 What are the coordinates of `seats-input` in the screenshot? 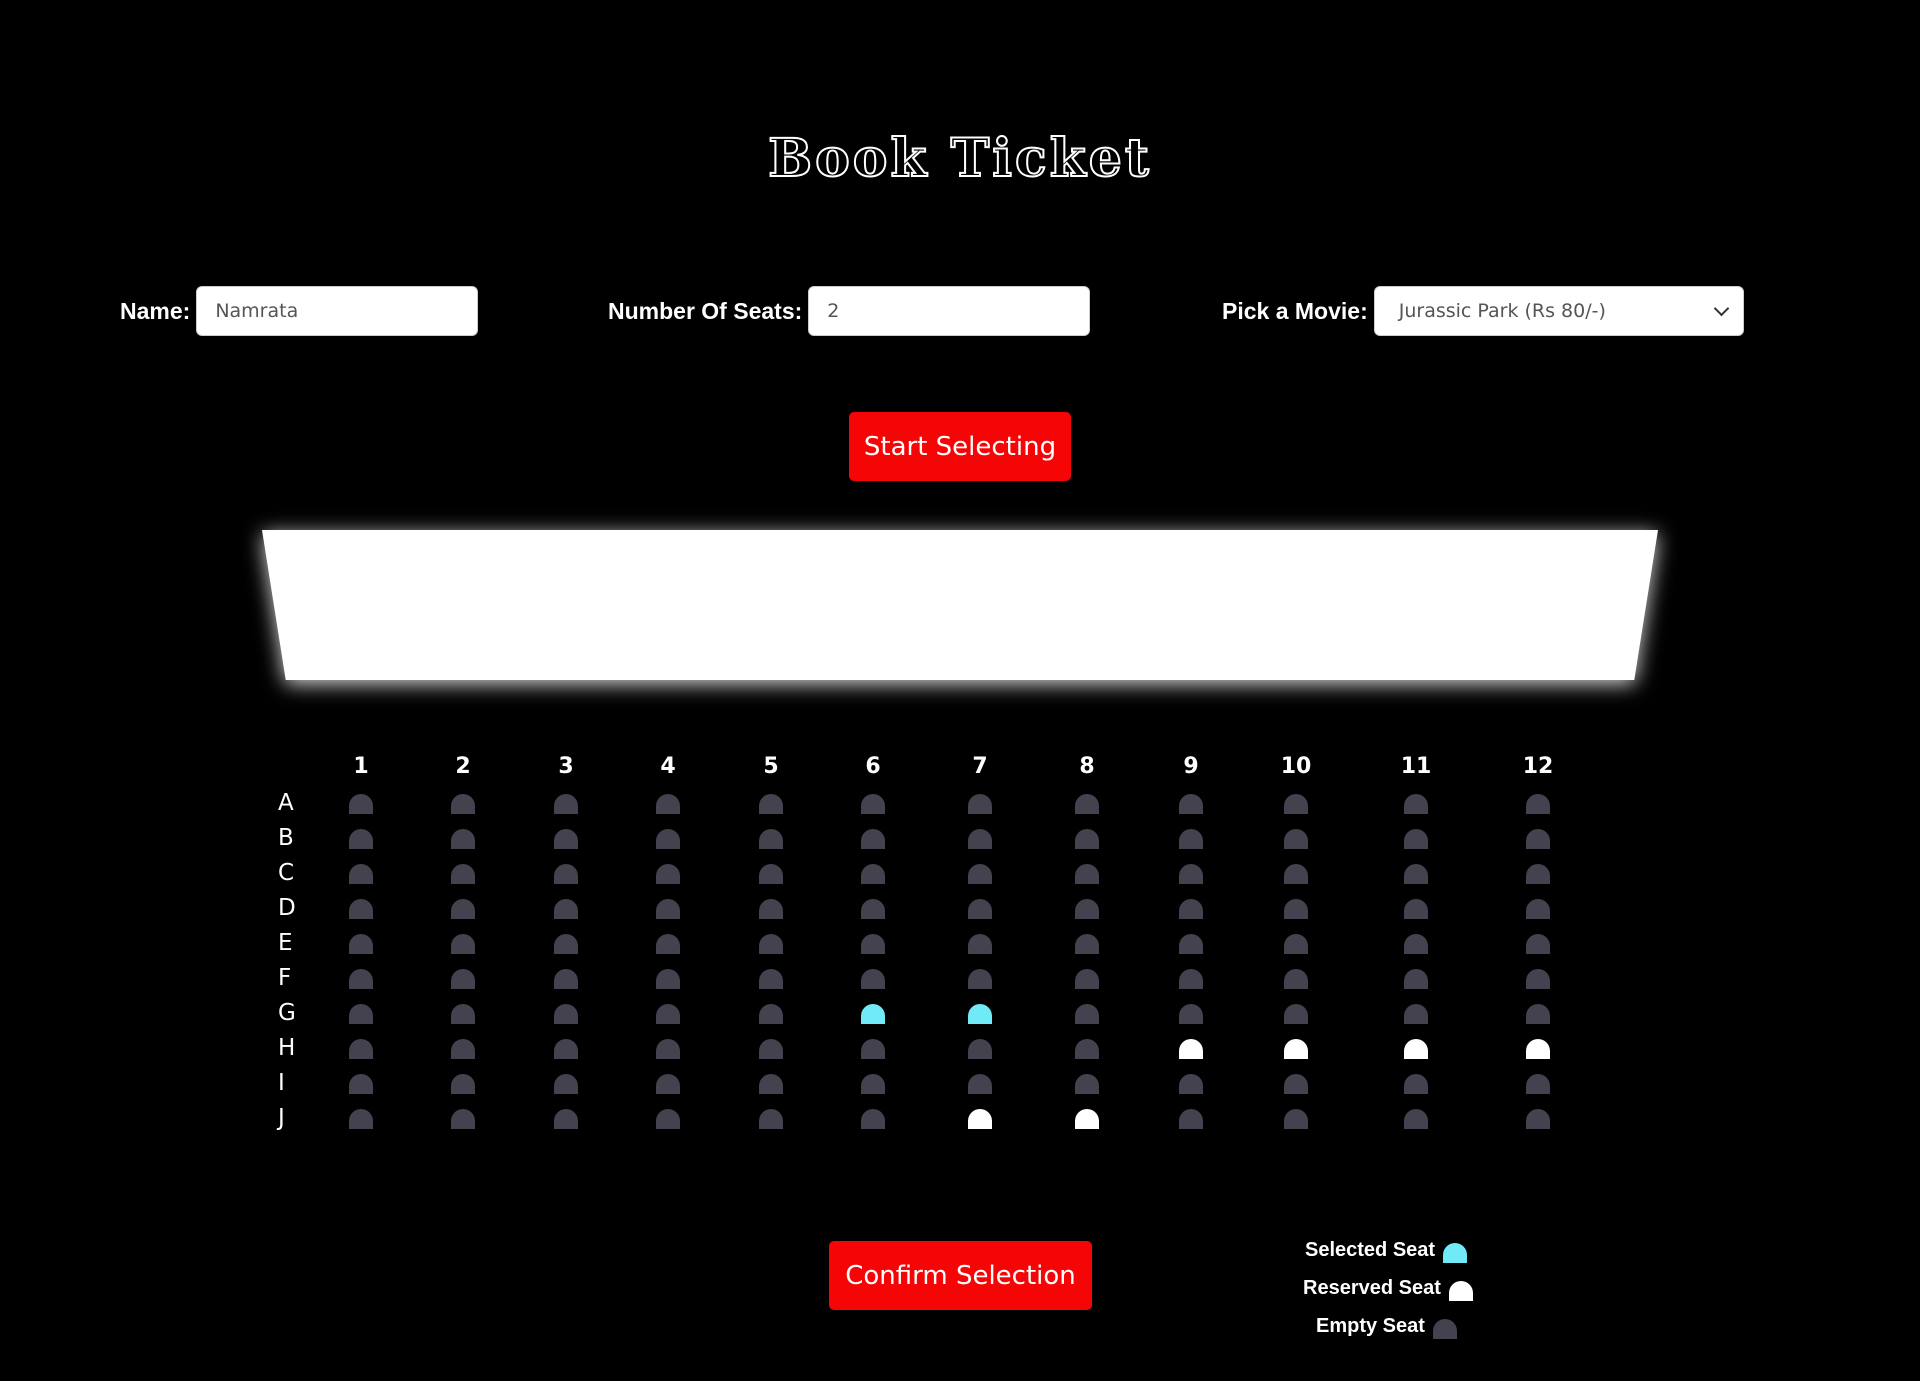 It's located at (949, 311).